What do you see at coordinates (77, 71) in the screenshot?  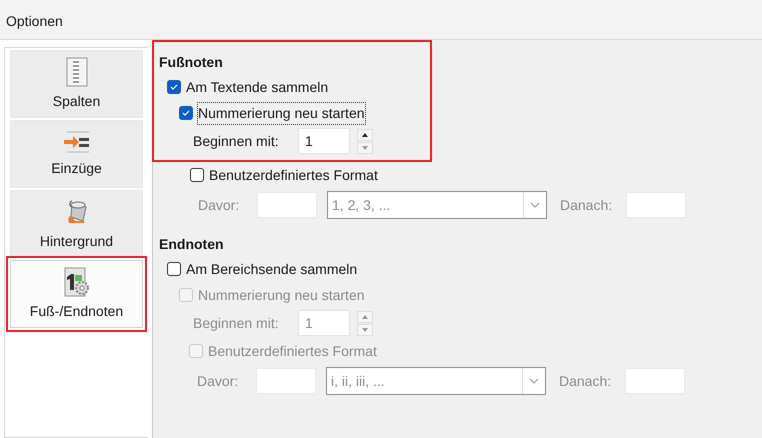 I see `page-icon` at bounding box center [77, 71].